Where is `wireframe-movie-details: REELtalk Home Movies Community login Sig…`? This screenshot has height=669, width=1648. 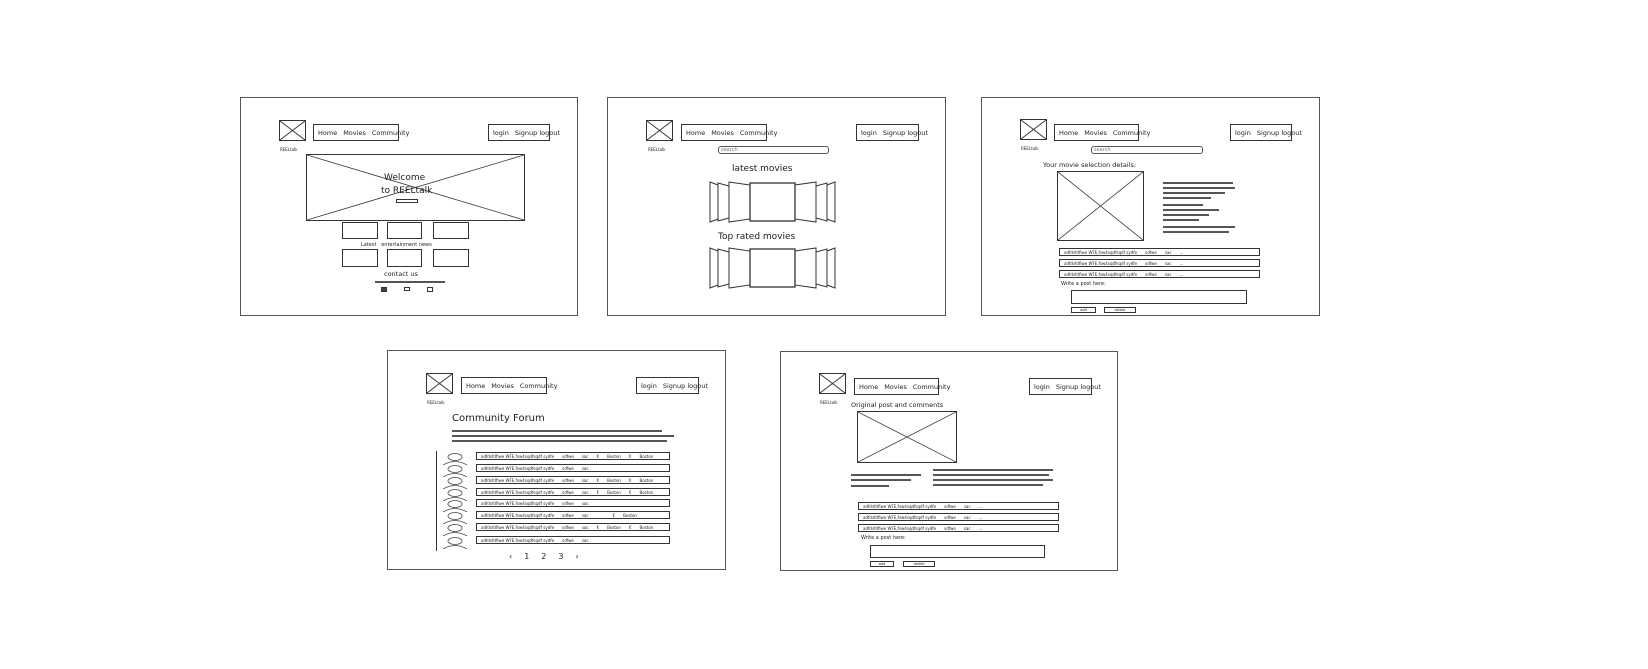
wireframe-movie-details: REELtalk Home Movies Community login Sig… is located at coordinates (1150, 206).